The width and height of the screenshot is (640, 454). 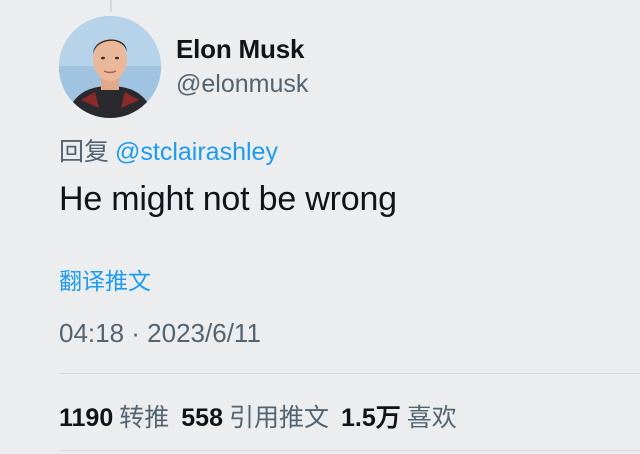 What do you see at coordinates (196, 152) in the screenshot?
I see `reply-mention-link: @stclairashley` at bounding box center [196, 152].